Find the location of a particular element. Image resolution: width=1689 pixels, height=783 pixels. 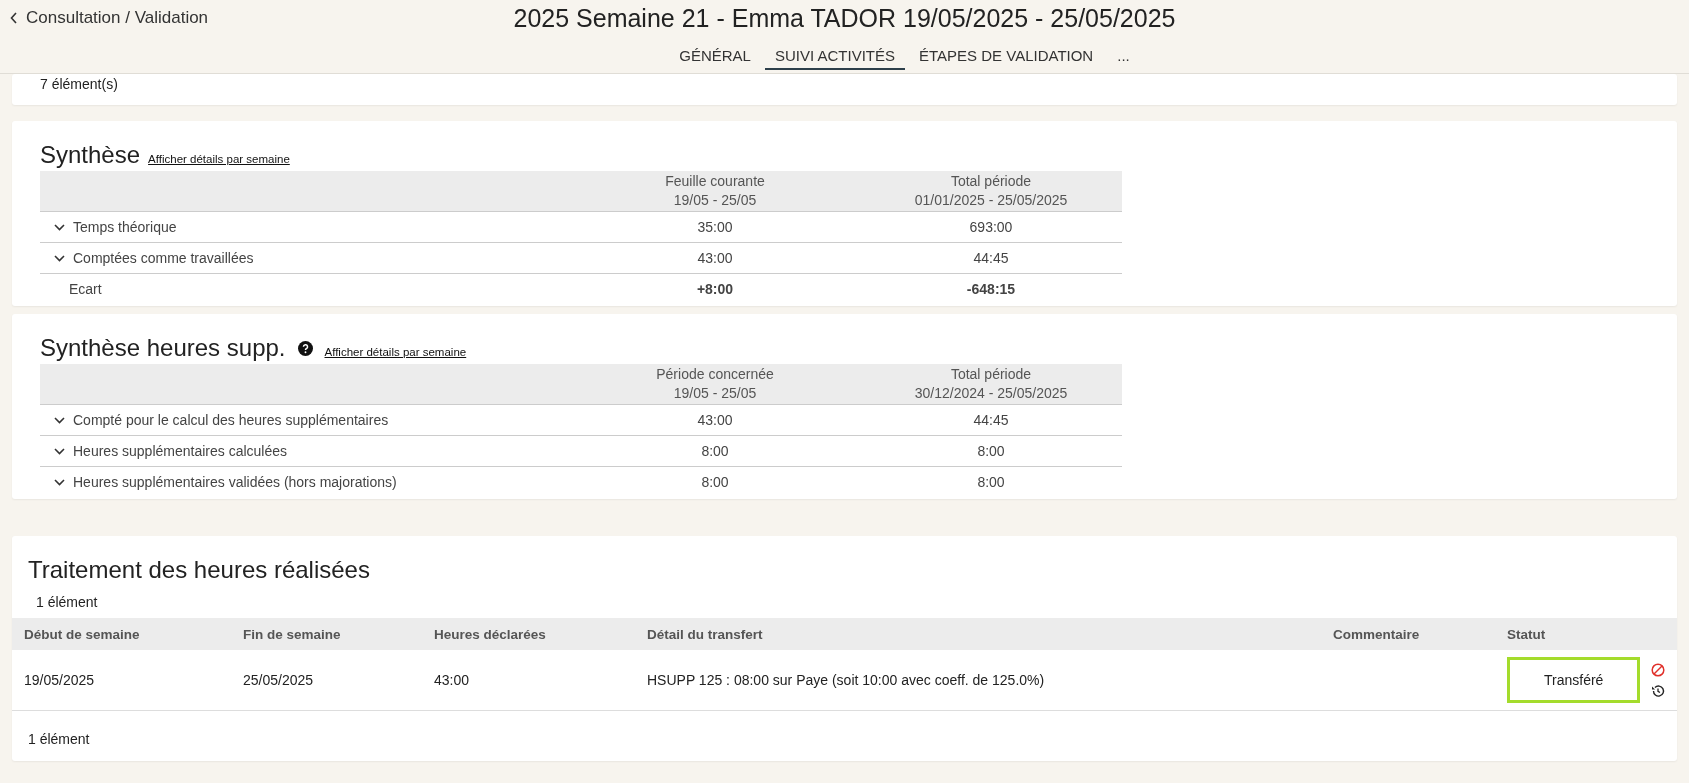

column-header: Statut is located at coordinates (1527, 634).